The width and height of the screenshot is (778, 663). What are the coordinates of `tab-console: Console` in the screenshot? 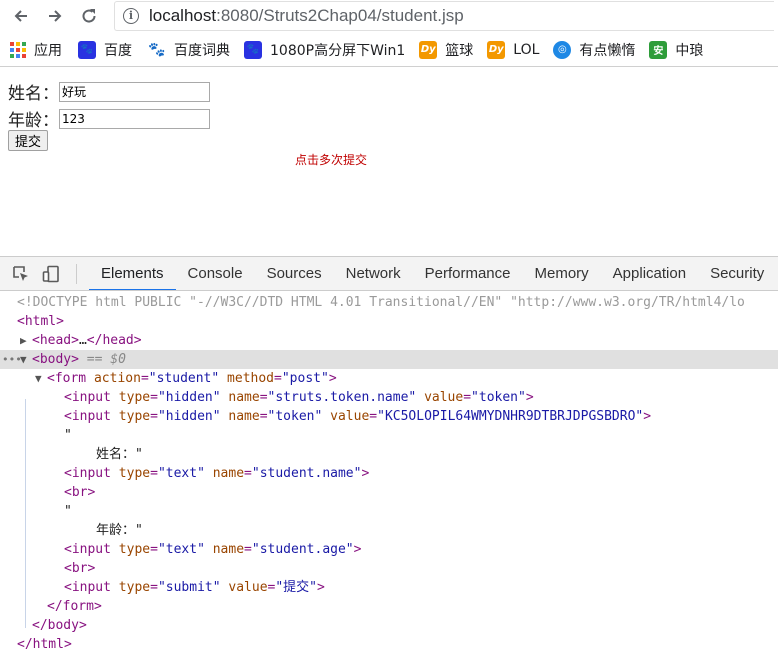 It's located at (215, 273).